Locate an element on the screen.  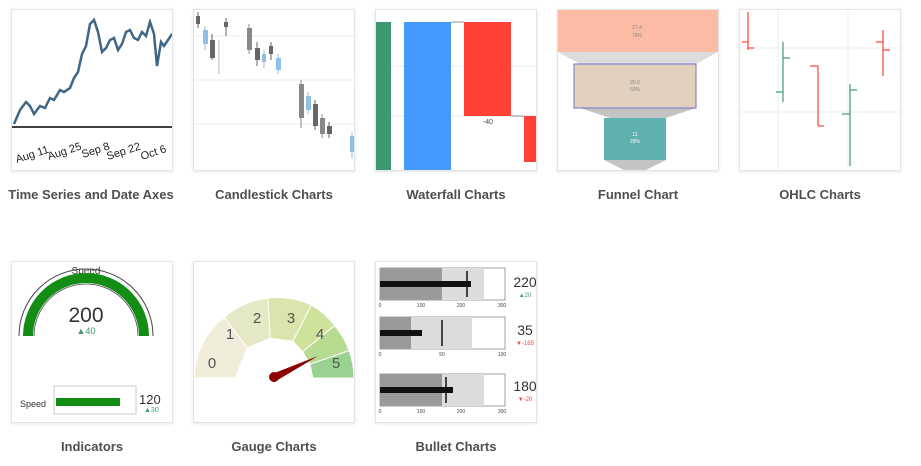
gauge-title: Gauge Charts is located at coordinates (274, 447).